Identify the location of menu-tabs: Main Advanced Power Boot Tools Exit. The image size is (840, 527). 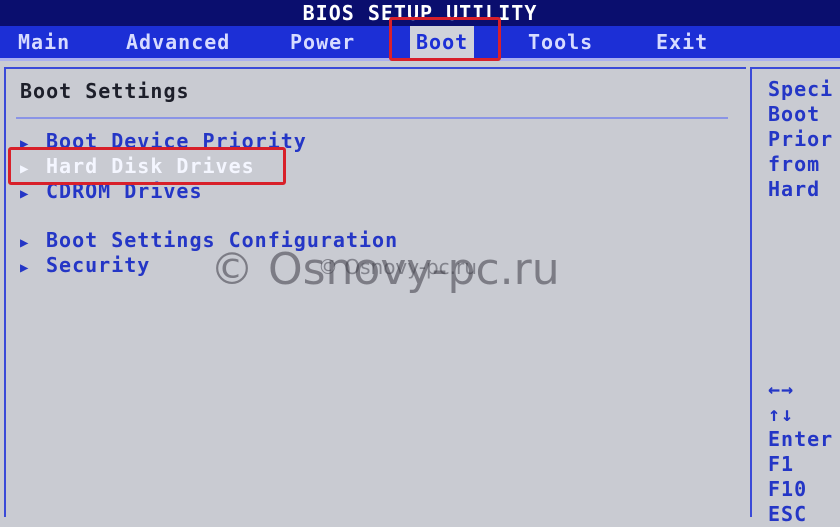
(420, 43).